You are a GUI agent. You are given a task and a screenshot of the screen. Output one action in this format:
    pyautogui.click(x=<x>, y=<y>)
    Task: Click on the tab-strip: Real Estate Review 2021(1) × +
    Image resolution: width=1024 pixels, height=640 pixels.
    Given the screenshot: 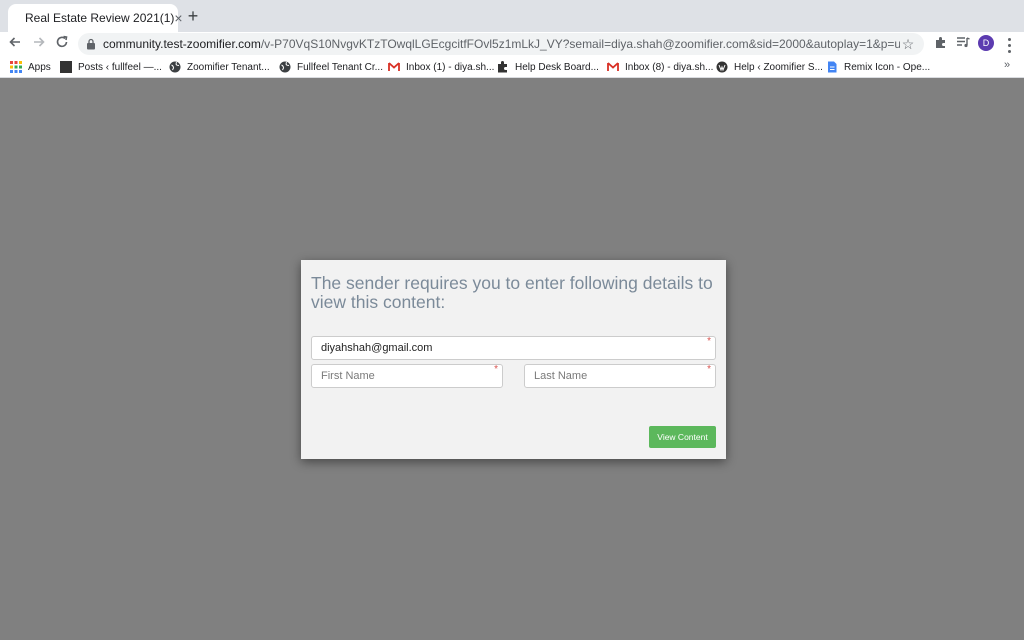 What is the action you would take?
    pyautogui.click(x=512, y=16)
    